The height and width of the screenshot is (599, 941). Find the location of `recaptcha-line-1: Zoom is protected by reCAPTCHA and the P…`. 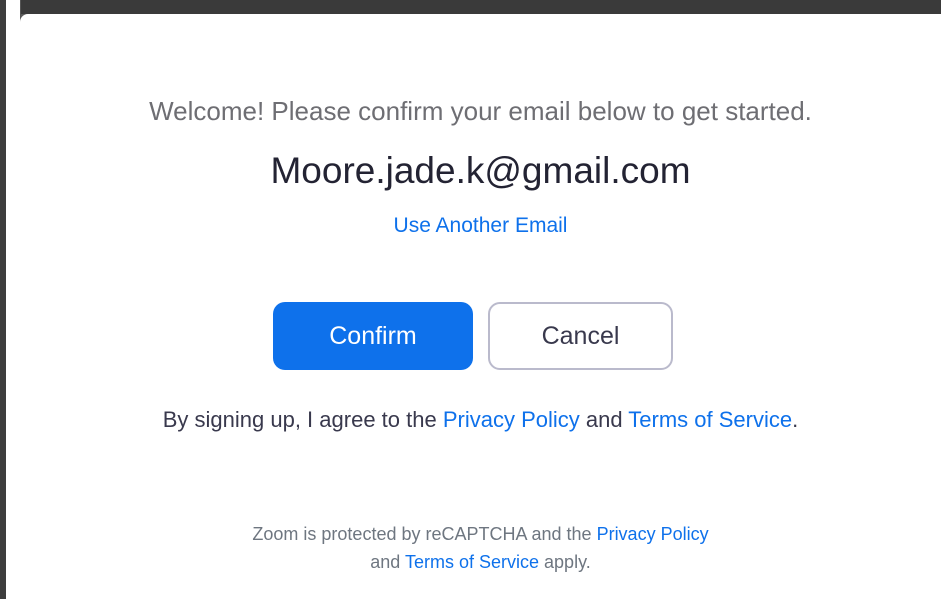

recaptcha-line-1: Zoom is protected by reCAPTCHA and the P… is located at coordinates (480, 534).